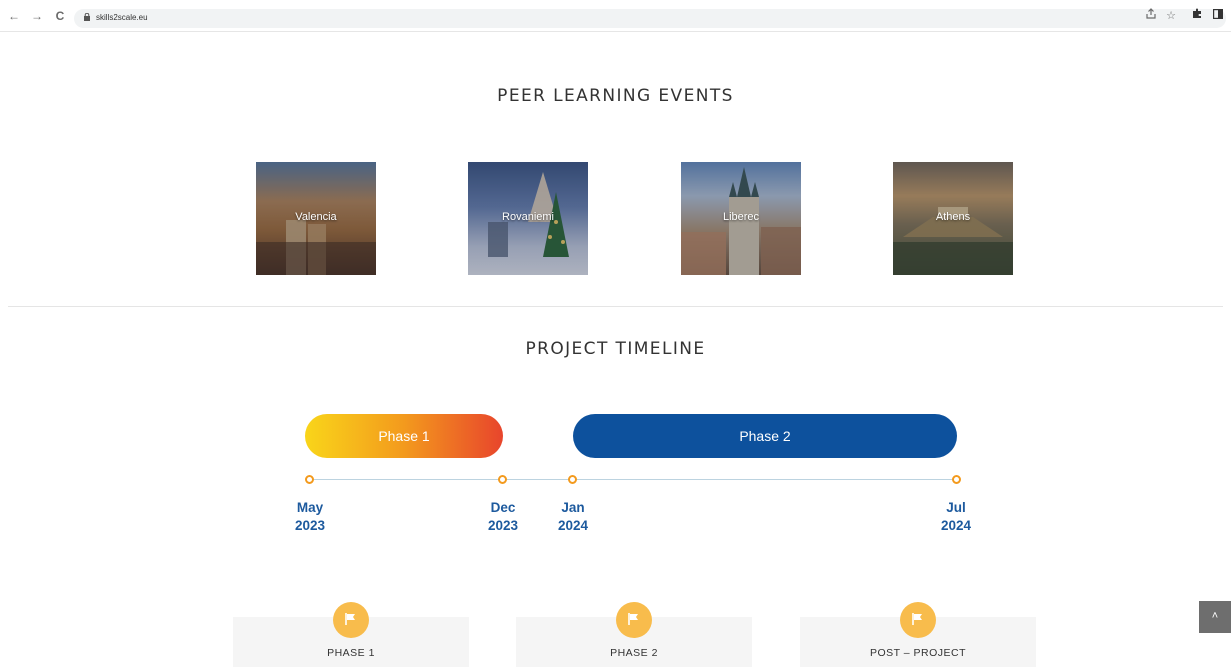 This screenshot has height=667, width=1231. I want to click on city-card-liberec: Liberec, so click(741, 218).